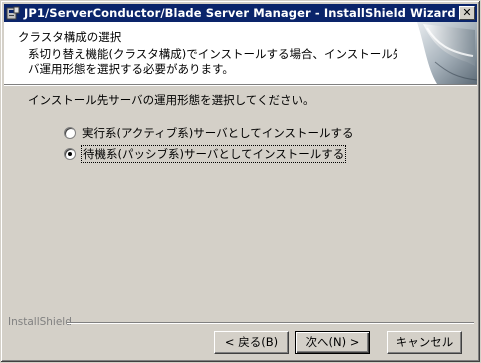  I want to click on close-button: ✕, so click(467, 13).